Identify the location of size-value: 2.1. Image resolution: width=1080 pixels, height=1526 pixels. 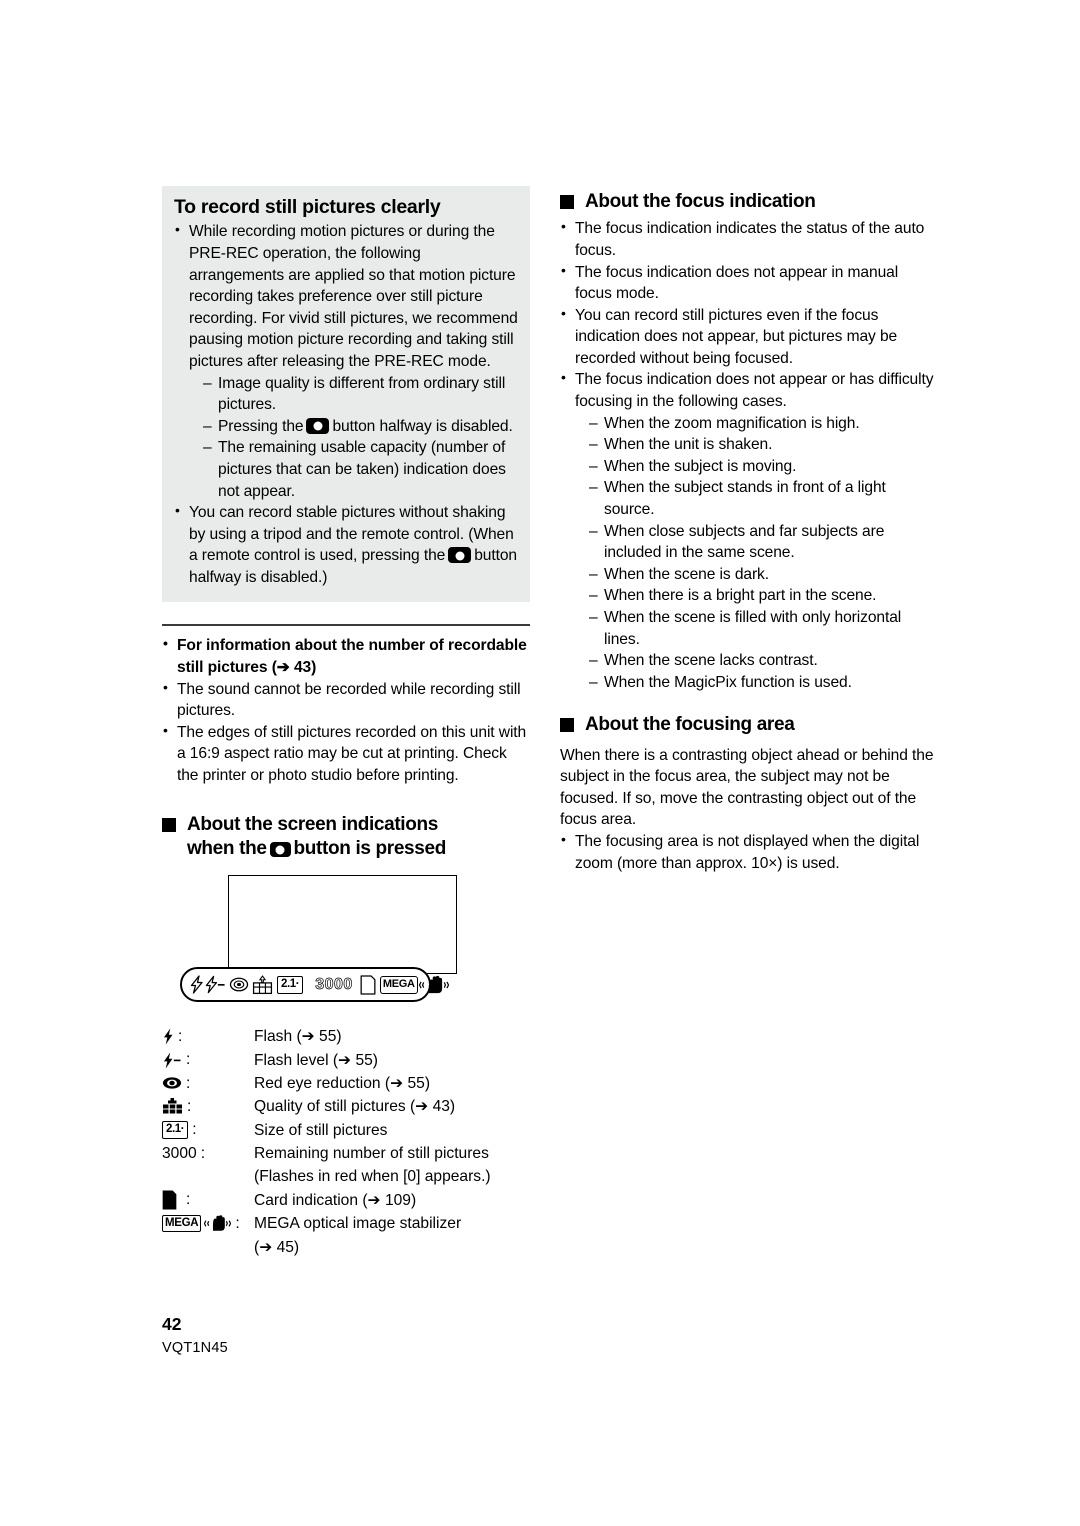
(288, 984).